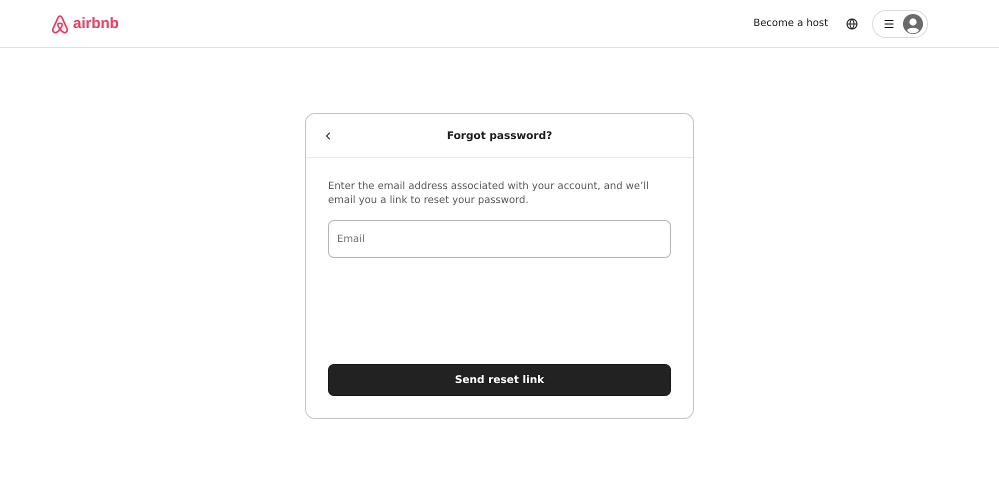  What do you see at coordinates (900, 24) in the screenshot?
I see `user-menu-button` at bounding box center [900, 24].